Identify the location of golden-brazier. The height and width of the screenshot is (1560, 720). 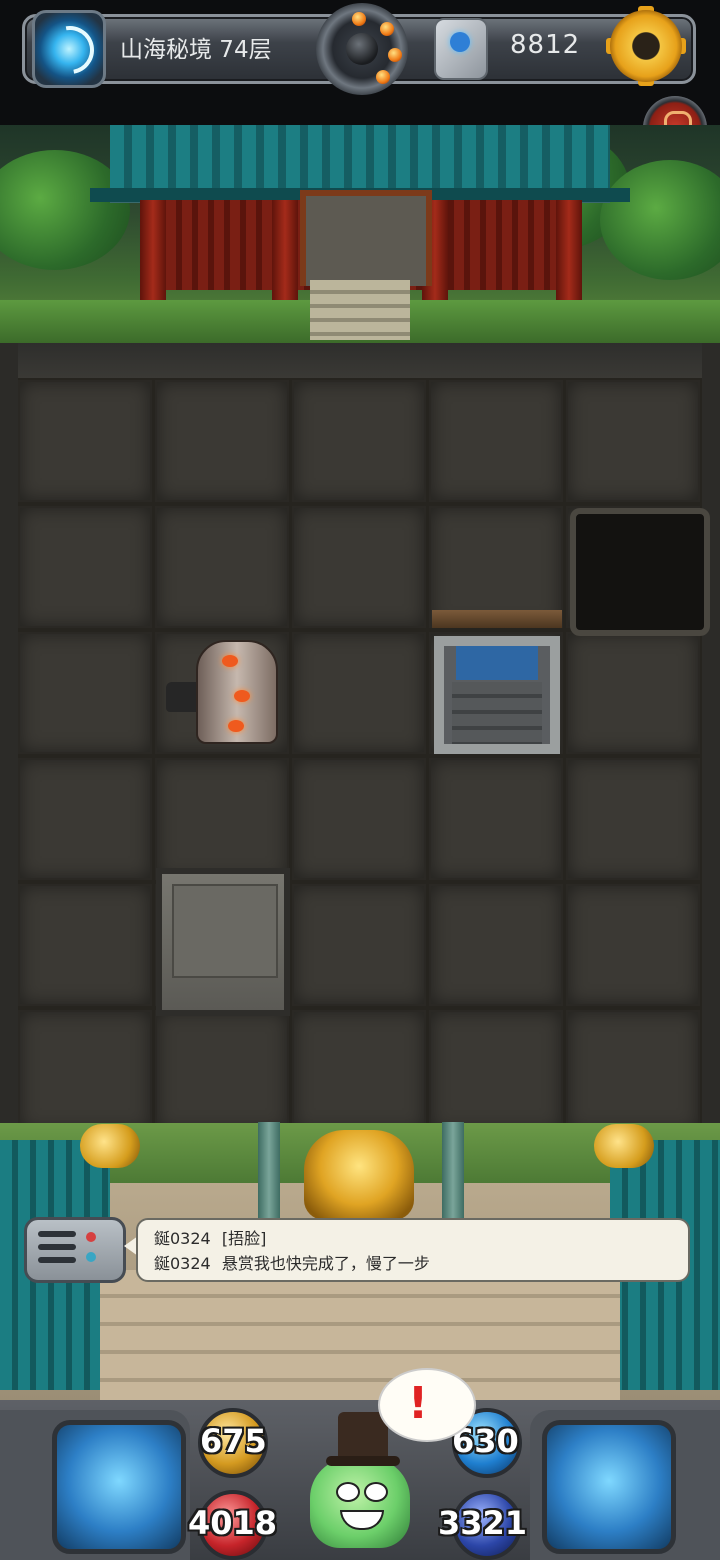
(359, 1175).